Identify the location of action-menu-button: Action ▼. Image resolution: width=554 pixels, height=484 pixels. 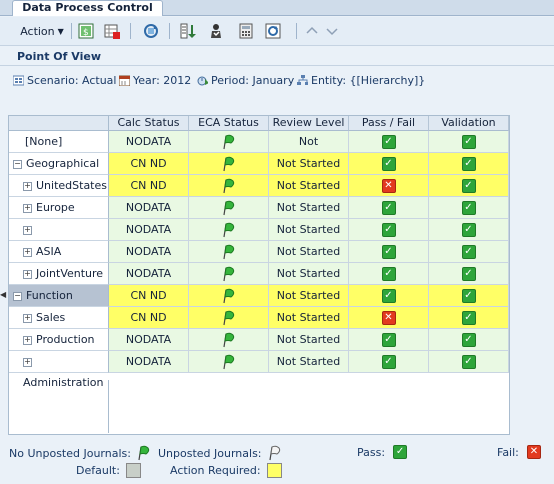
(42, 31).